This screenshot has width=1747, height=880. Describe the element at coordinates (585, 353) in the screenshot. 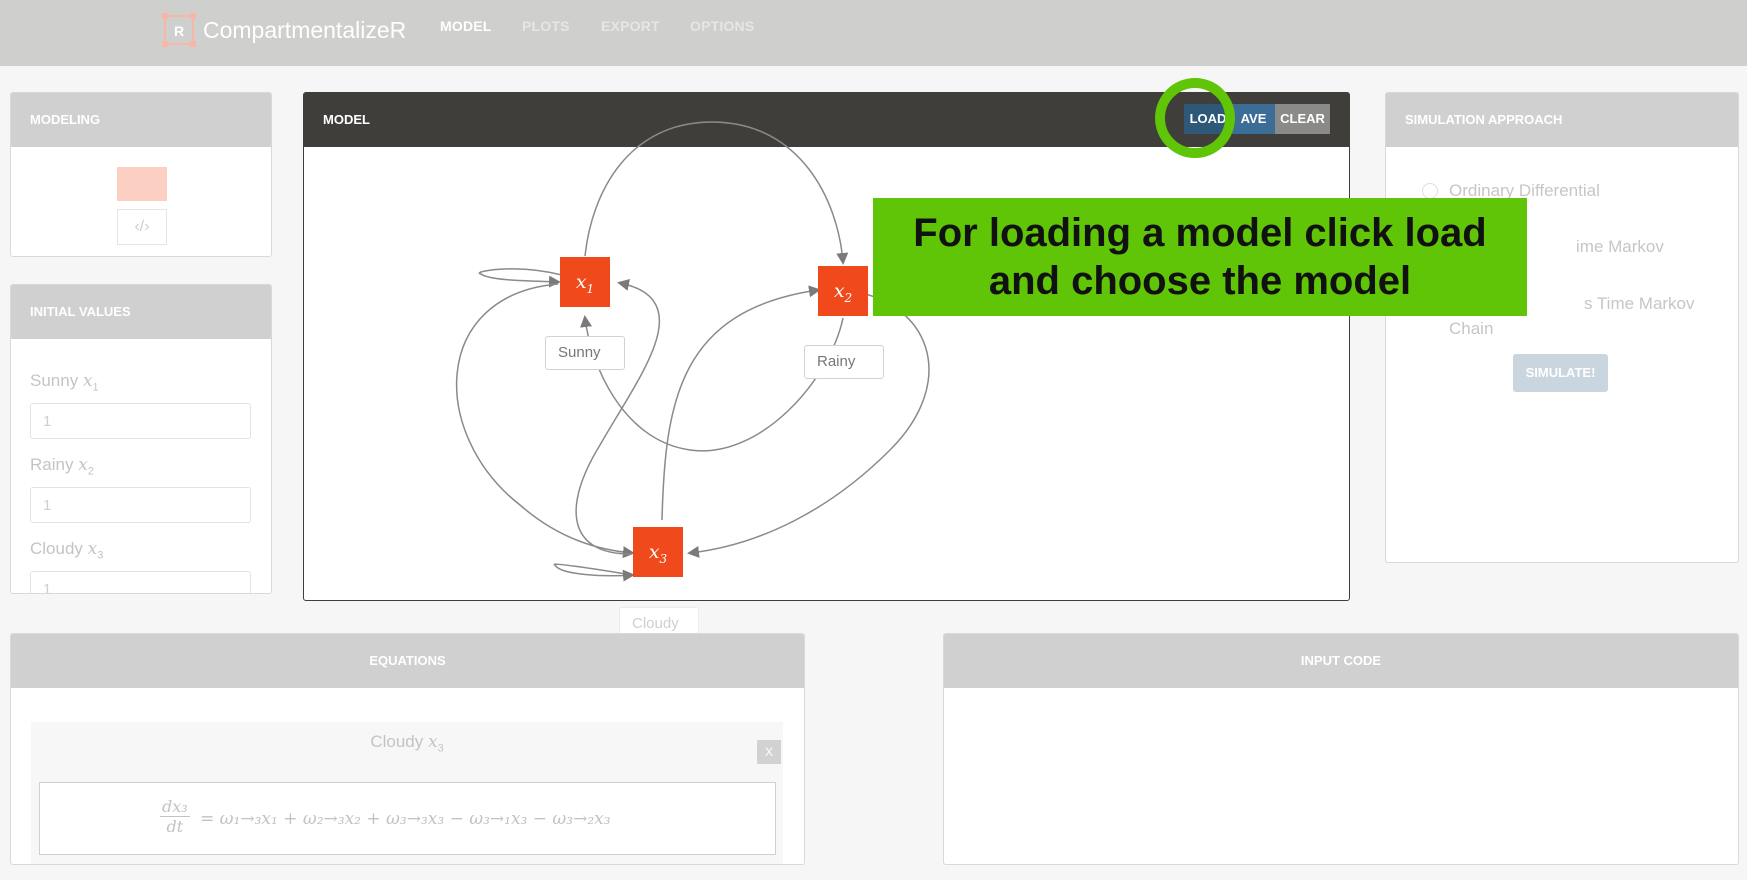

I see `node-label-sunny: Sunny` at that location.